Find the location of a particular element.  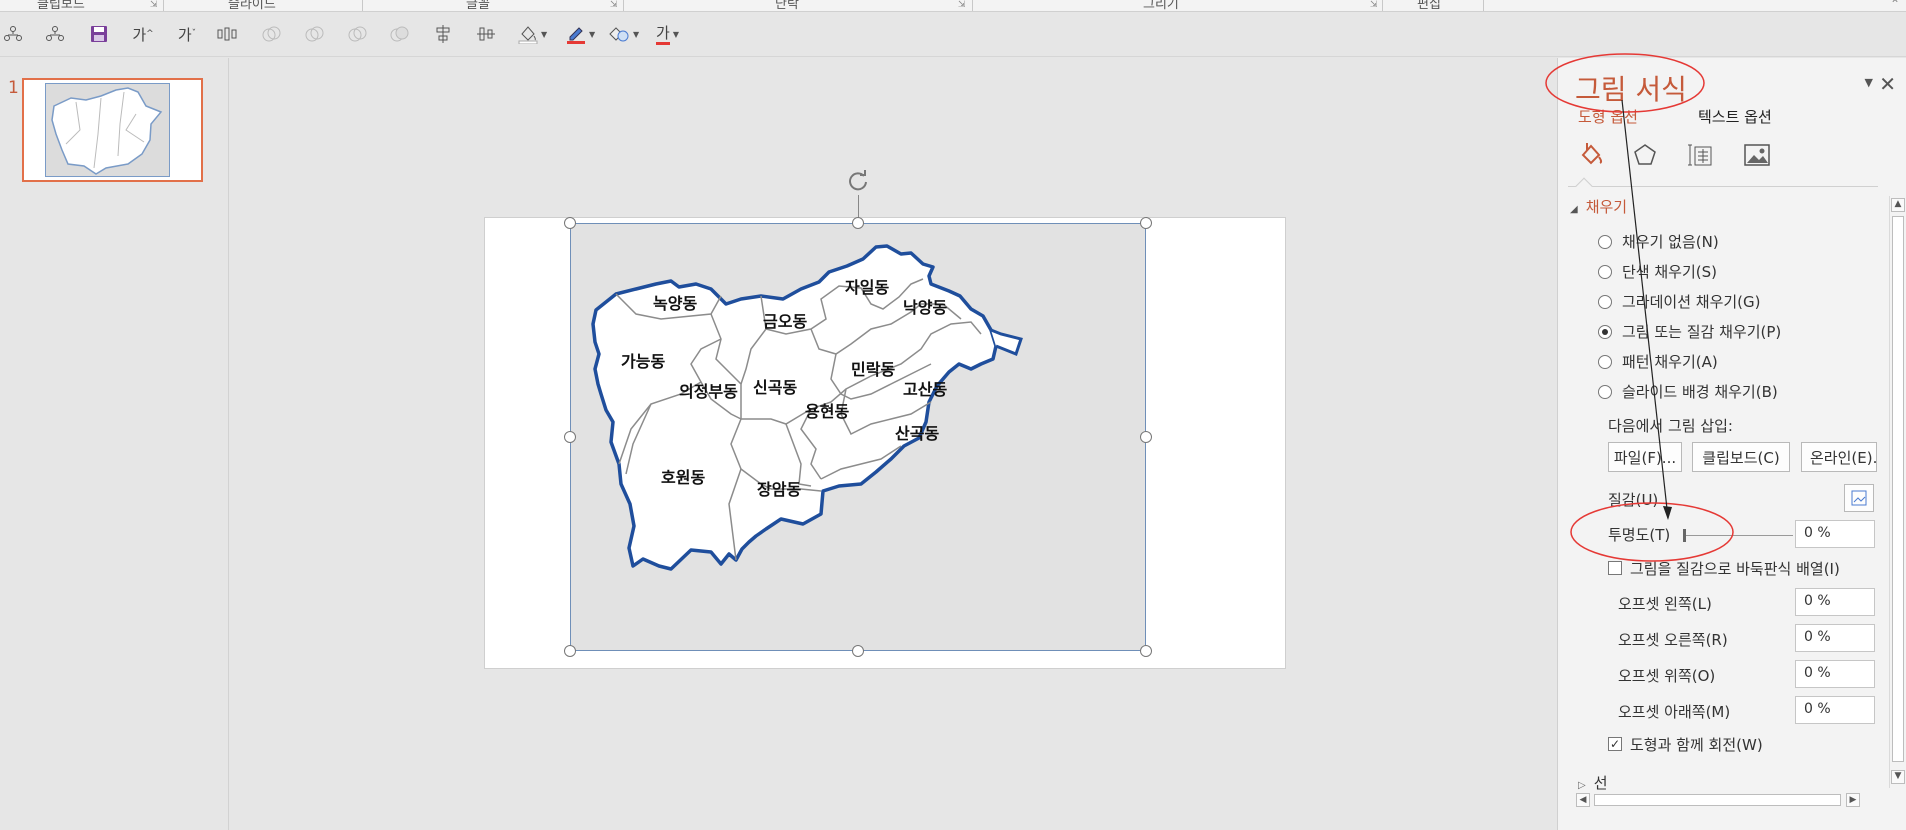

font-color-button: 가 ▼ is located at coordinates (667, 34).